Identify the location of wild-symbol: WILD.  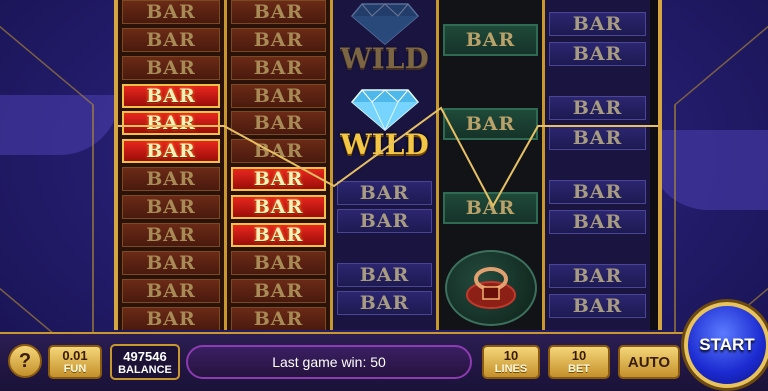
(384, 40).